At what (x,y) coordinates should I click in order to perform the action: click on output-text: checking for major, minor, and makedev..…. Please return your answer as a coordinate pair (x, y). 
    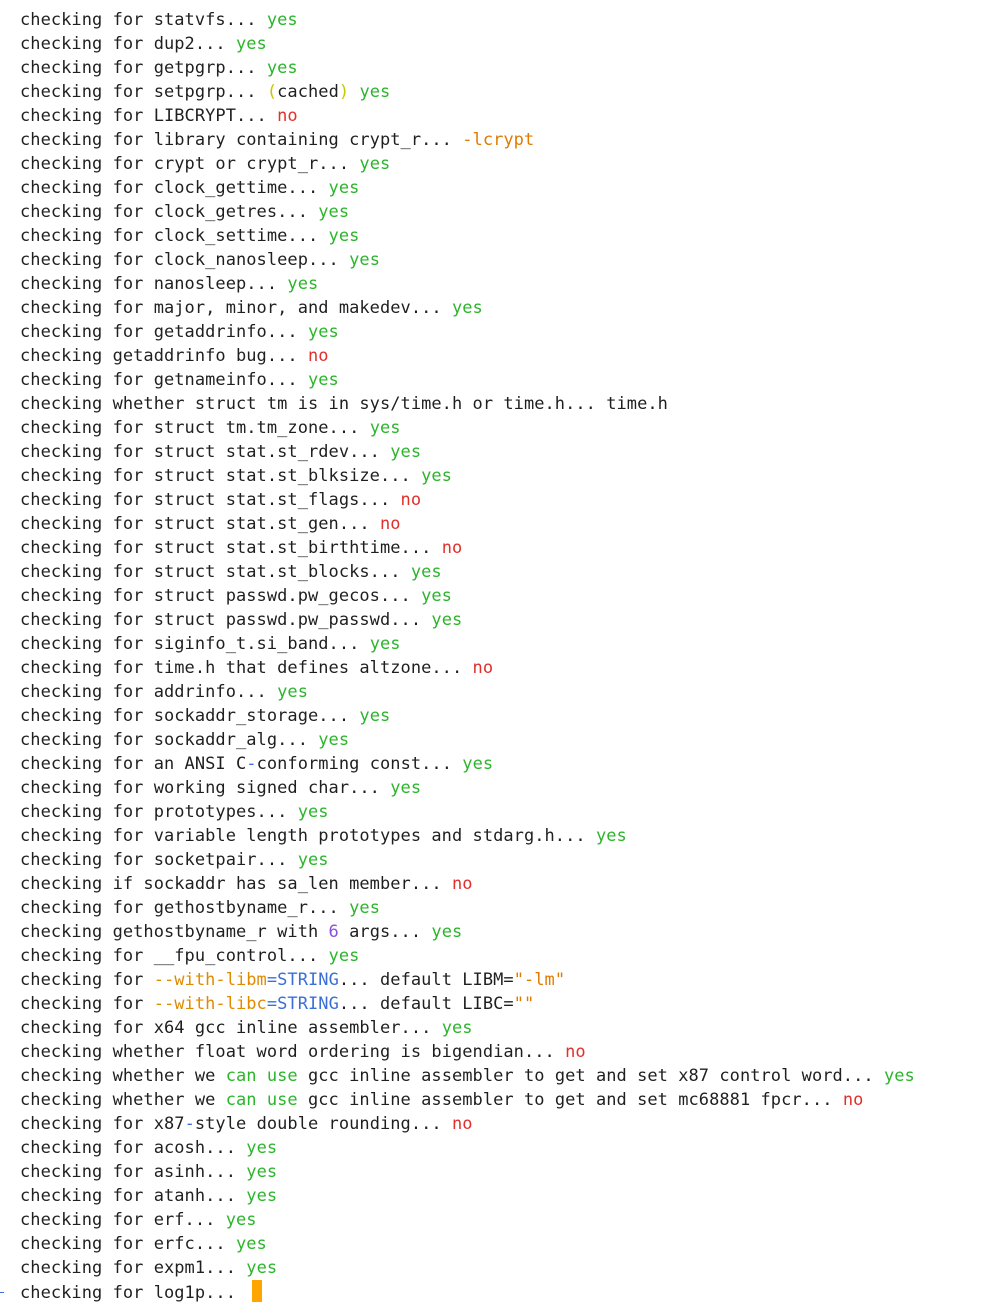
    Looking at the image, I should click on (236, 308).